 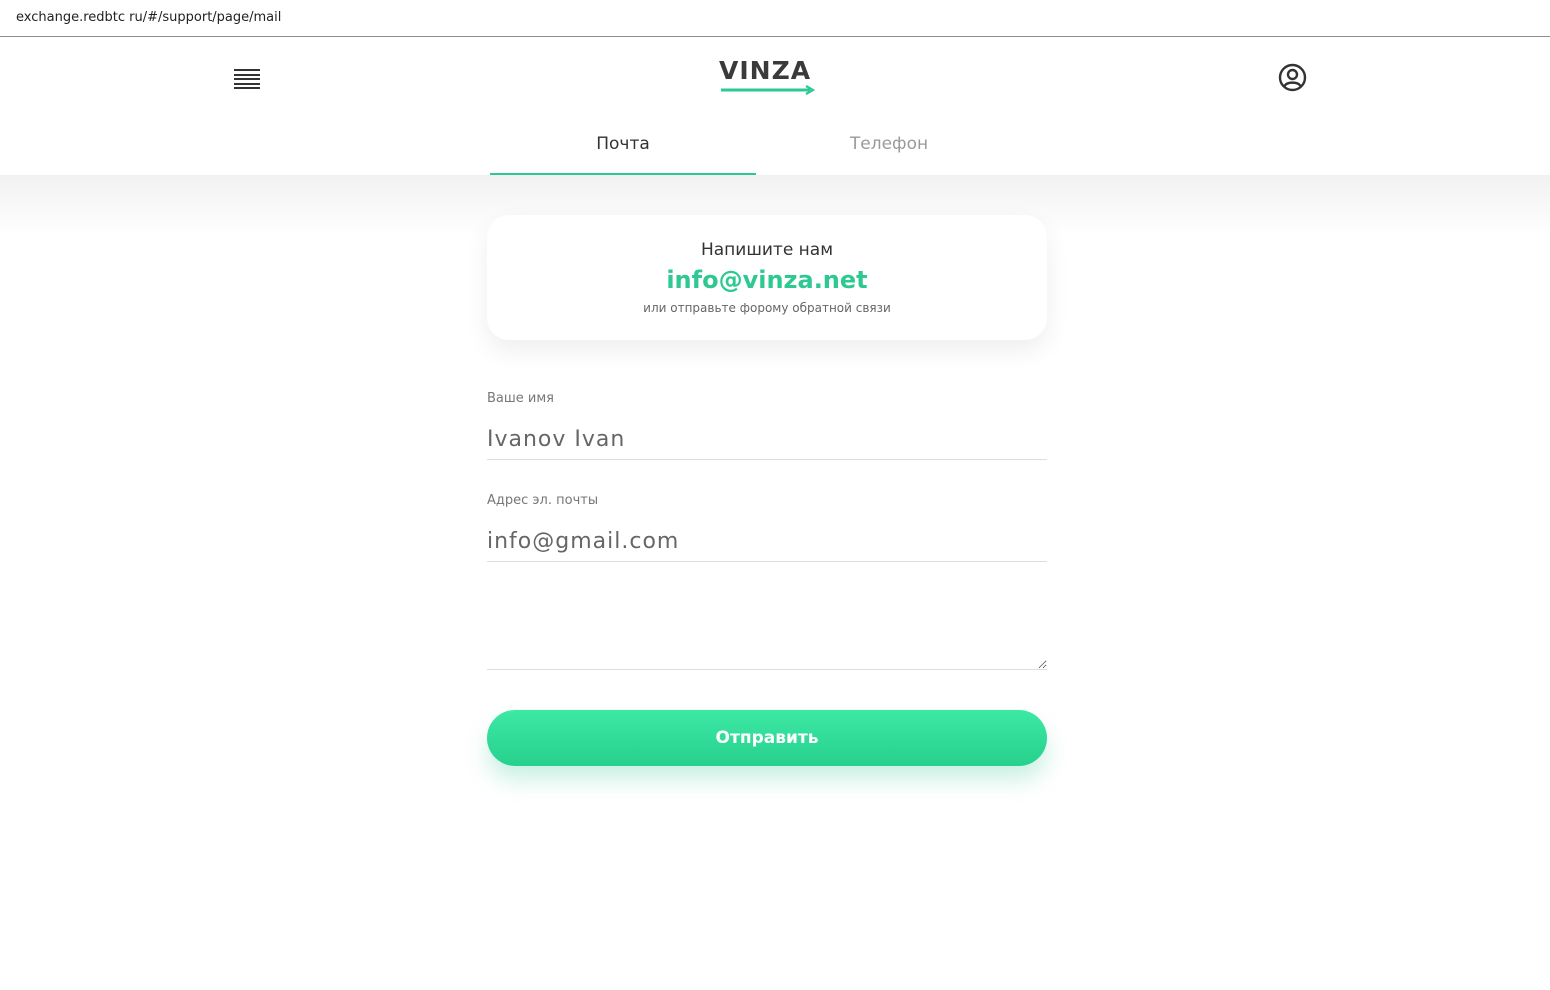 I want to click on contact-email-link: info@vinza.net, so click(x=767, y=280).